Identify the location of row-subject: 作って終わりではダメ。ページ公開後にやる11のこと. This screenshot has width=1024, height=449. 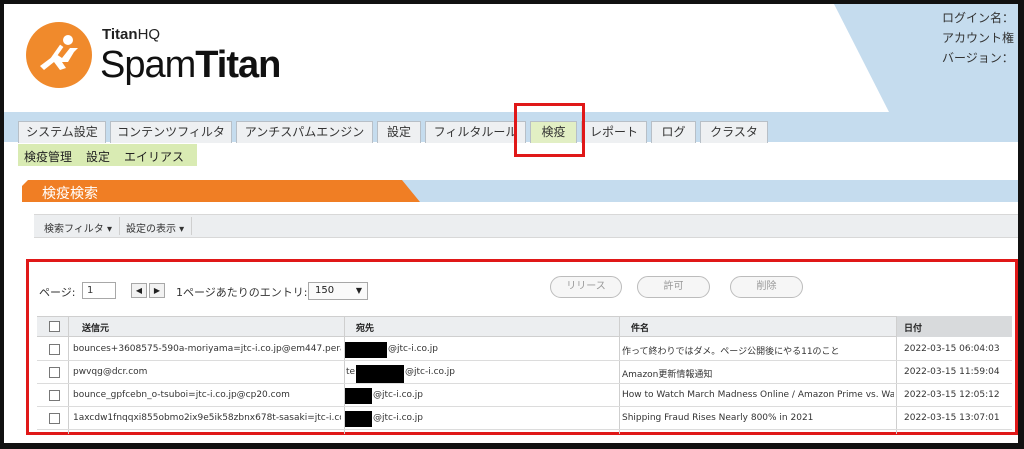
(731, 352).